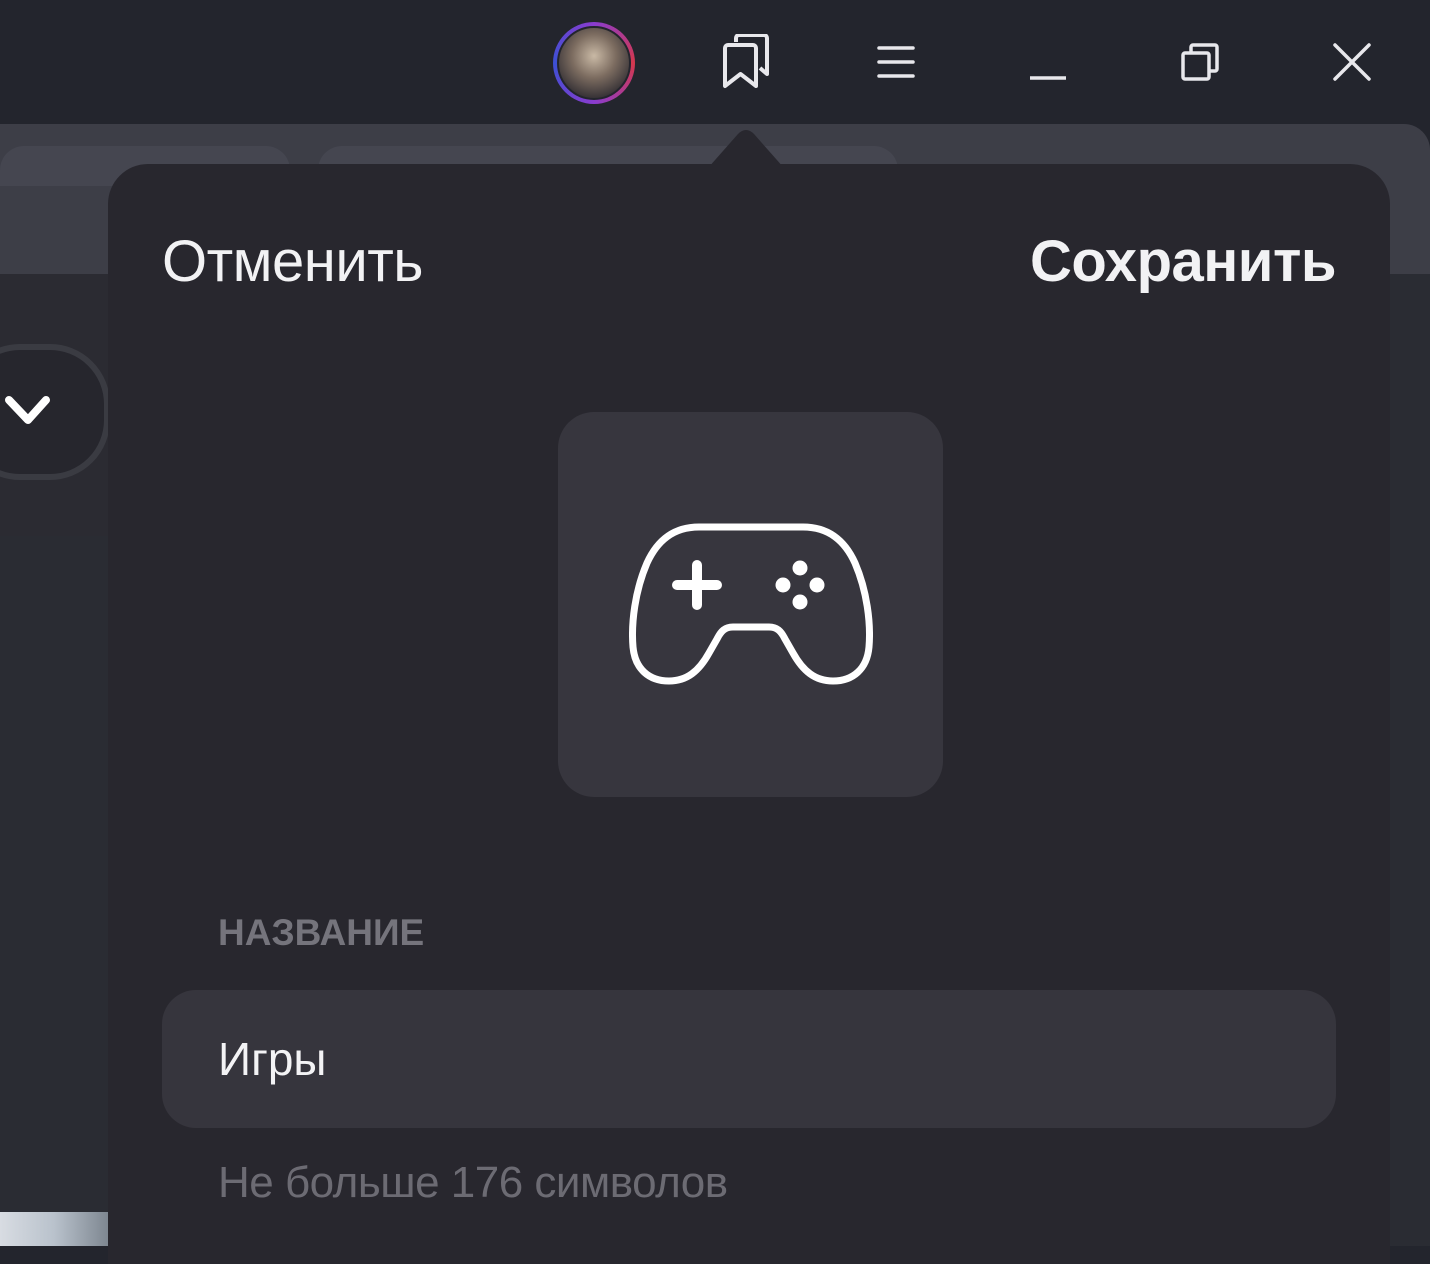 This screenshot has width=1430, height=1264. I want to click on restore-icon, so click(1200, 62).